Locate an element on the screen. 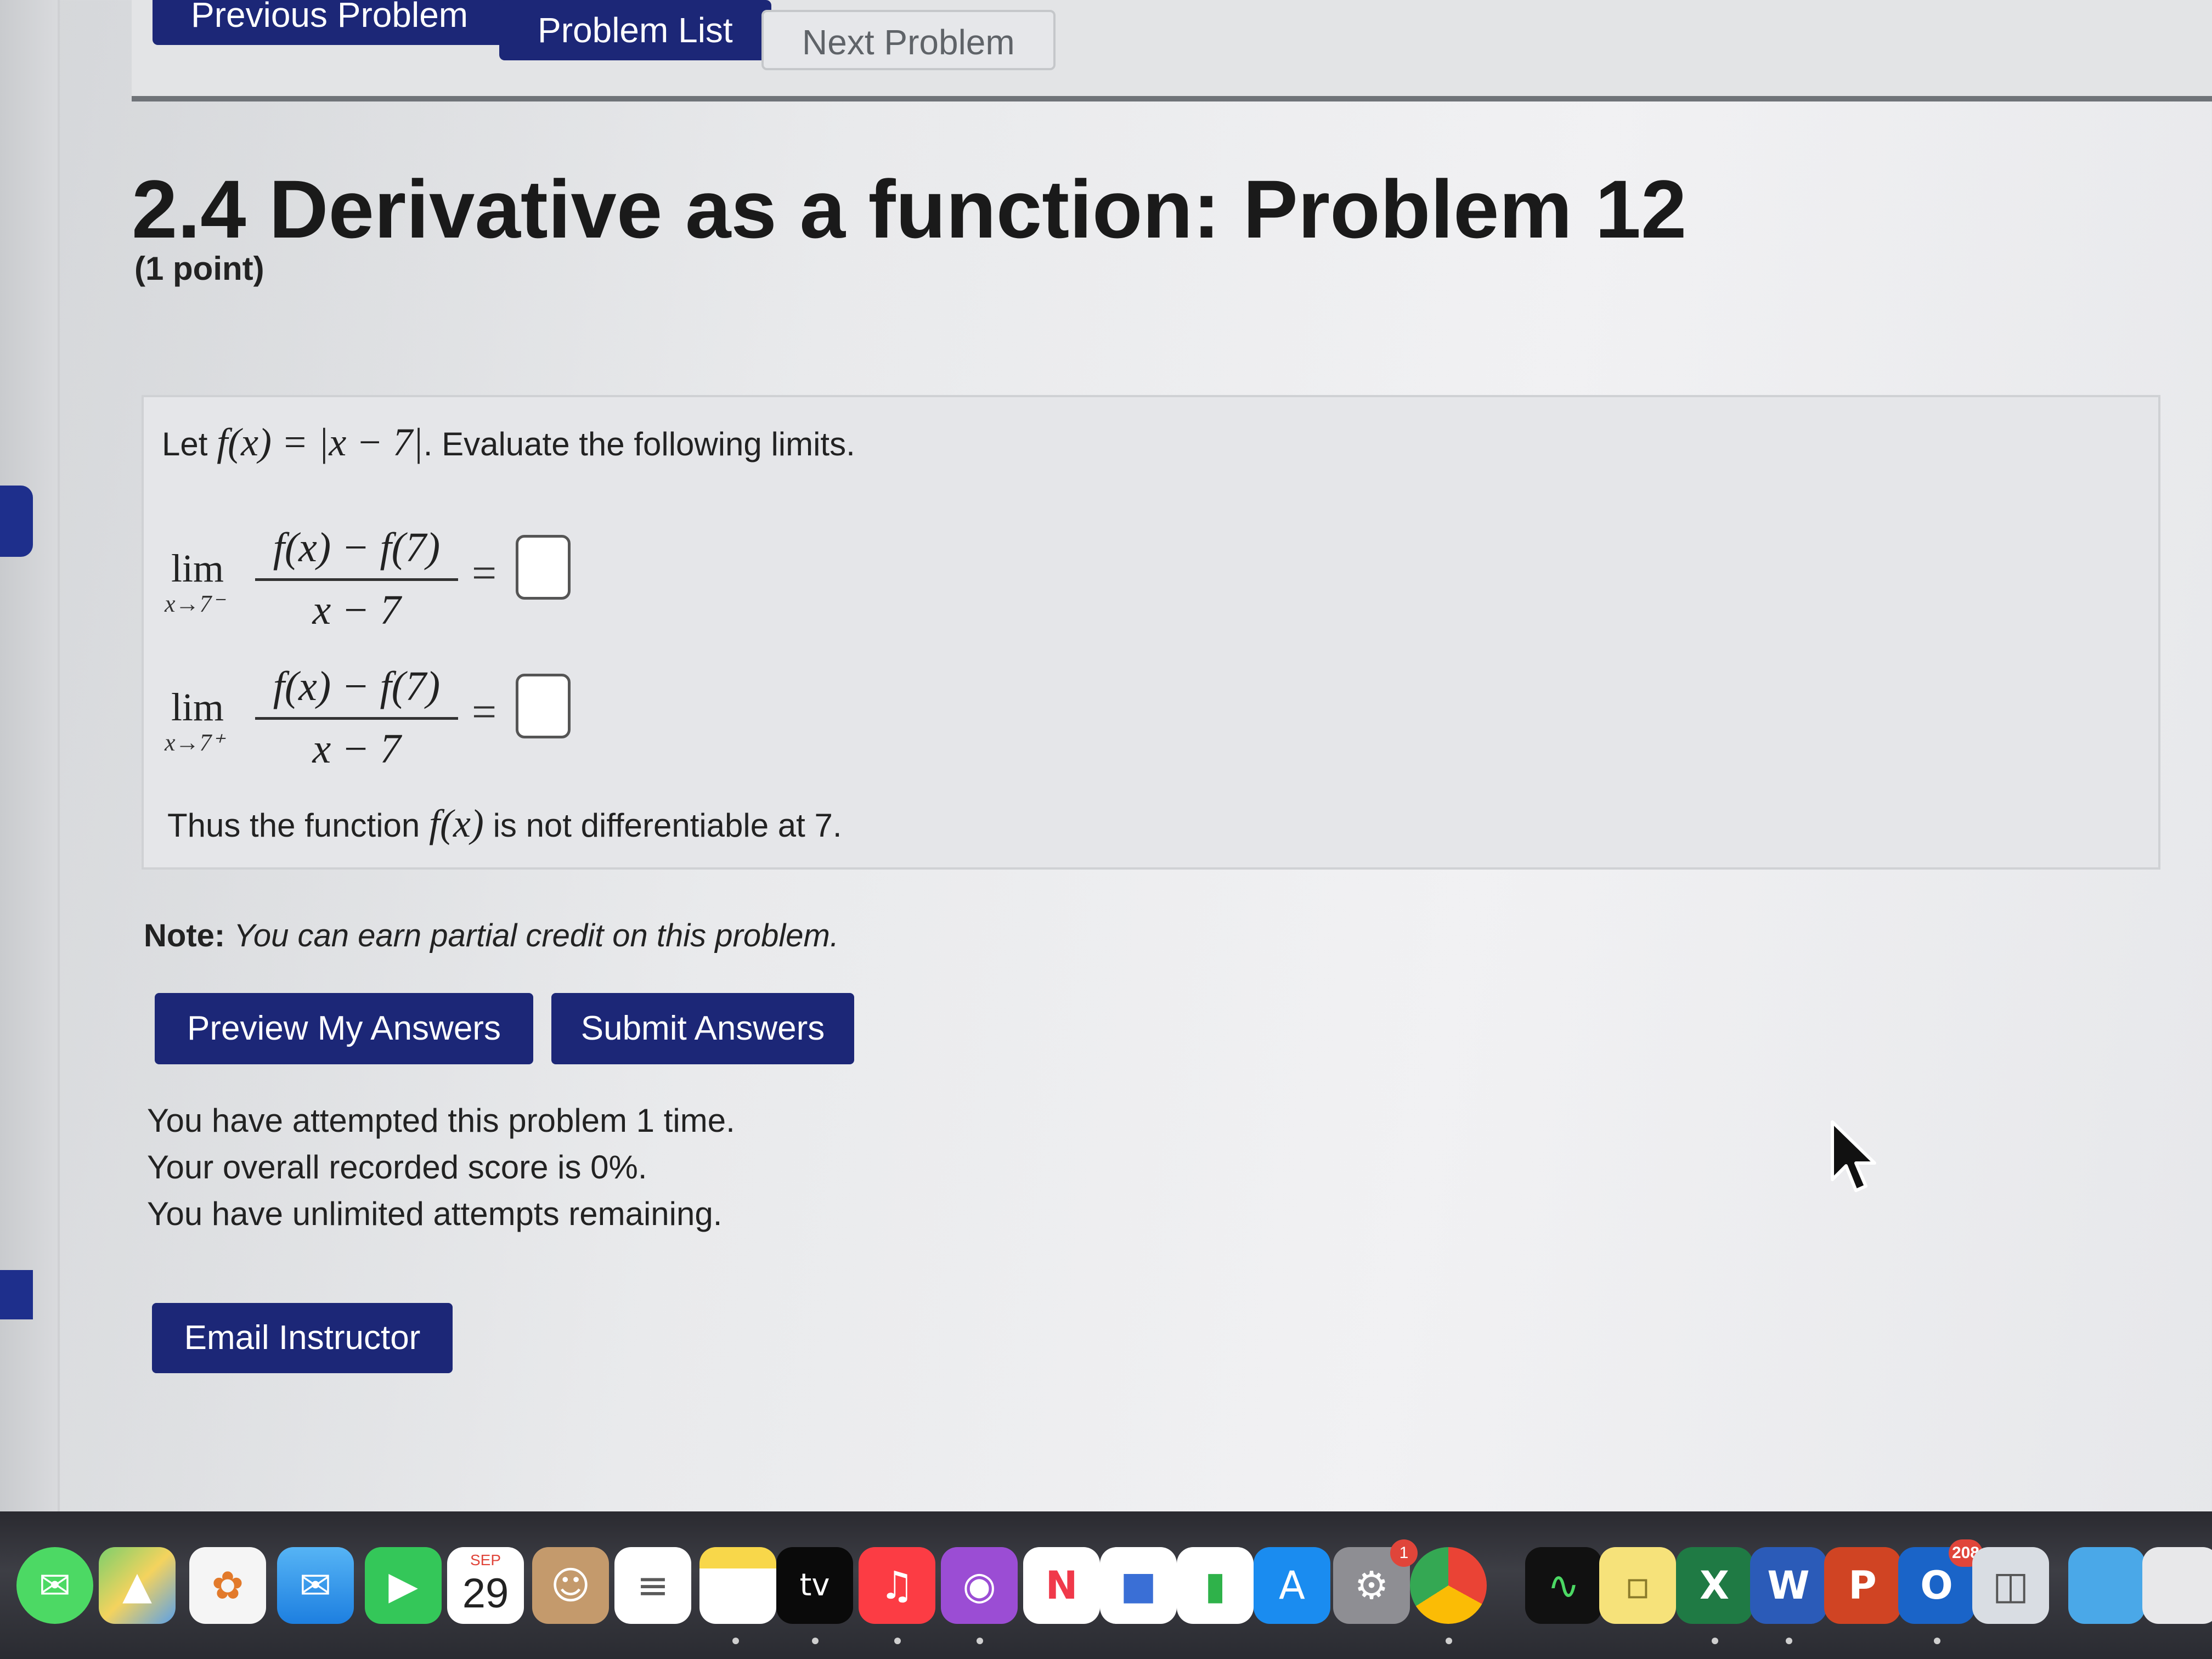 This screenshot has width=2212, height=1659. intro-function: f(x) = |x − 7| is located at coordinates (320, 442).